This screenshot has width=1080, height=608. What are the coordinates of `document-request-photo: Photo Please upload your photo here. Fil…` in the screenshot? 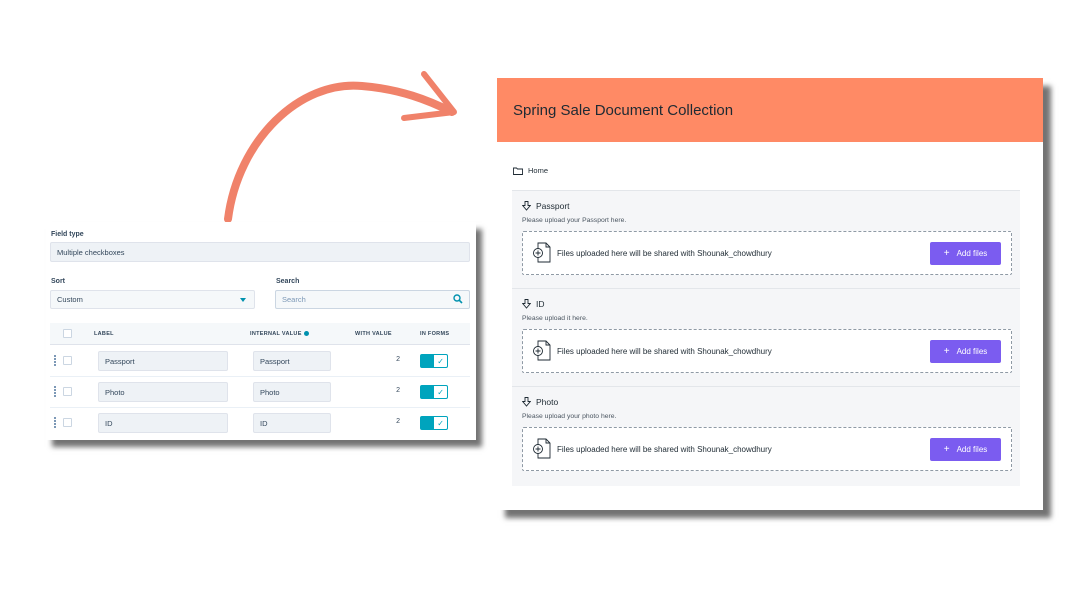 It's located at (766, 435).